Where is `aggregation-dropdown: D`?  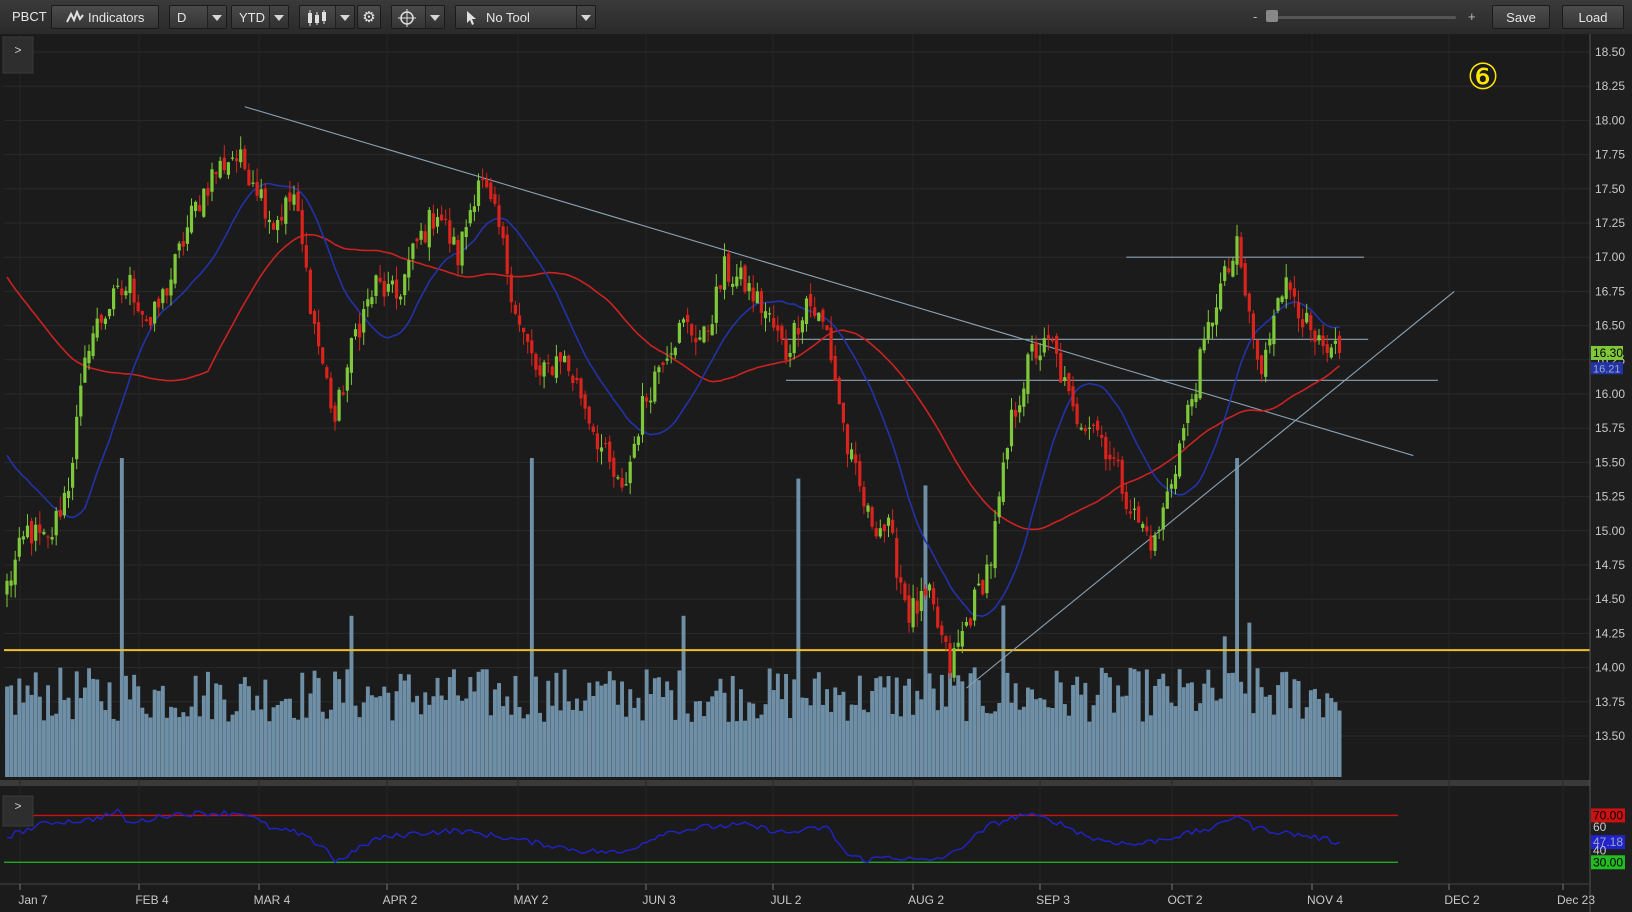 aggregation-dropdown: D is located at coordinates (198, 17).